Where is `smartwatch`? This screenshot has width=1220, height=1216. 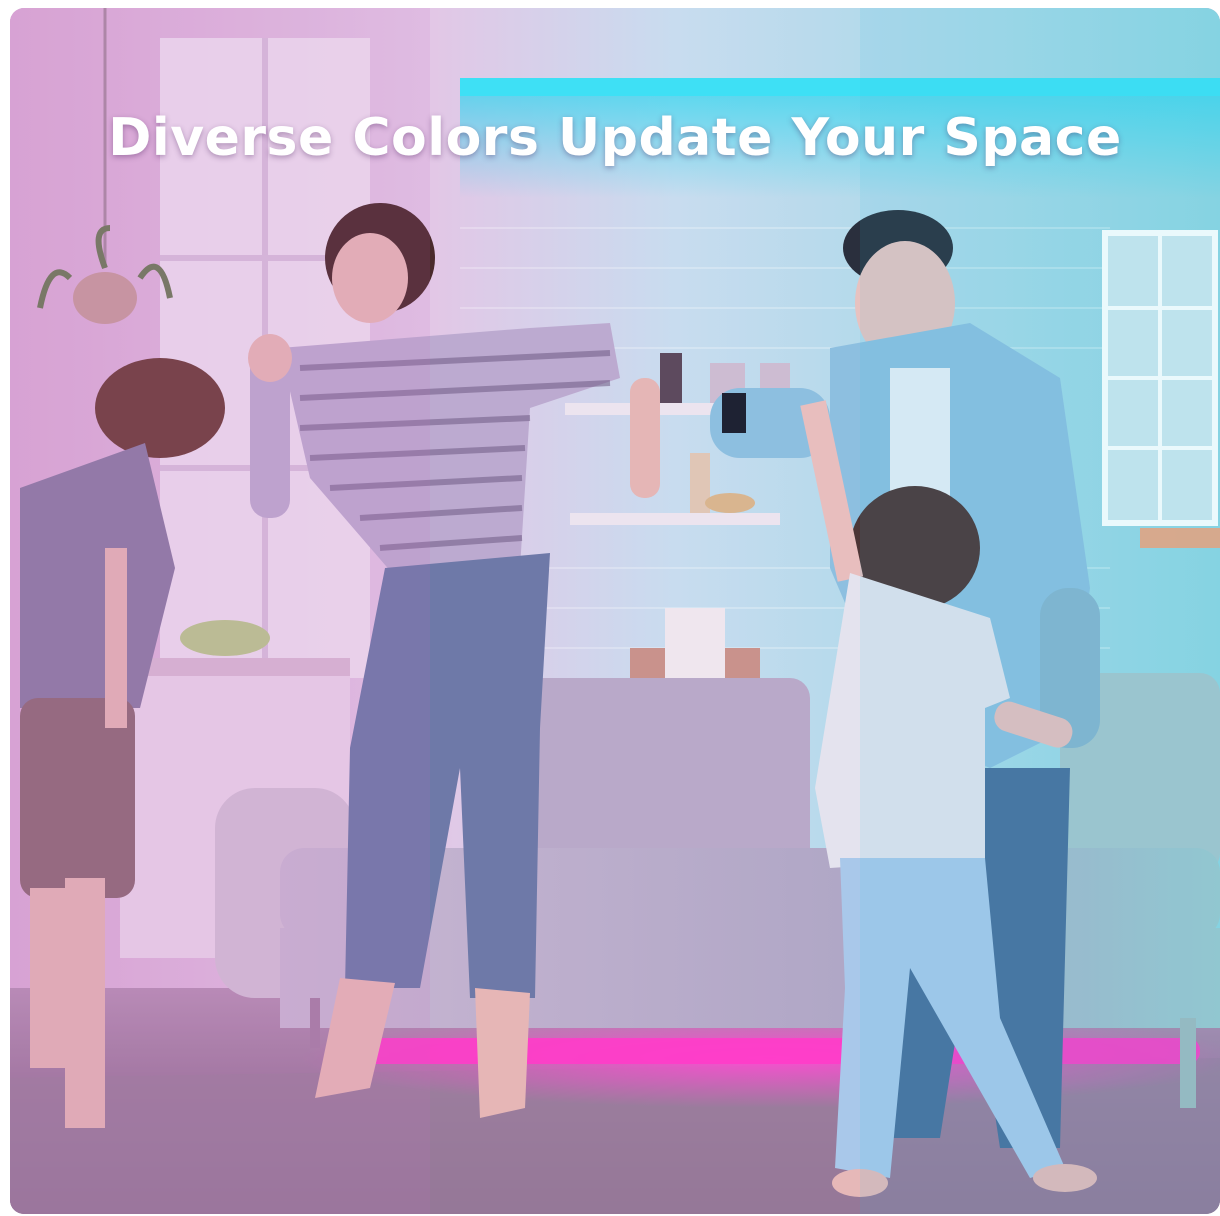 smartwatch is located at coordinates (734, 413).